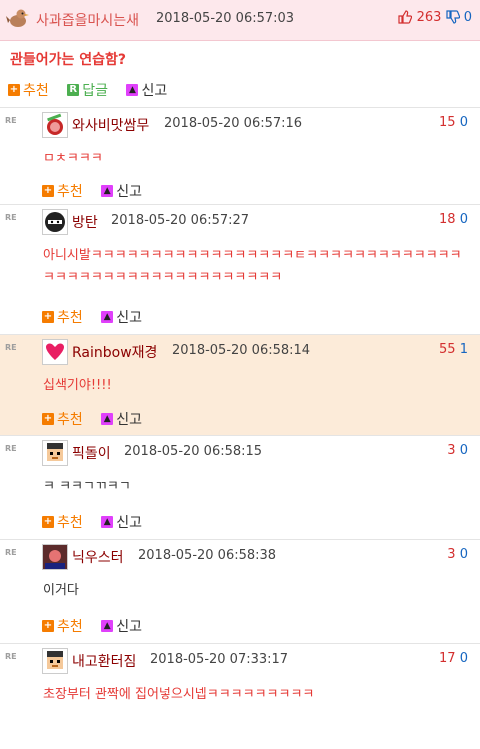 The image size is (480, 749). What do you see at coordinates (233, 123) in the screenshot?
I see `comment-date: 2018-05-20 06:57:16` at bounding box center [233, 123].